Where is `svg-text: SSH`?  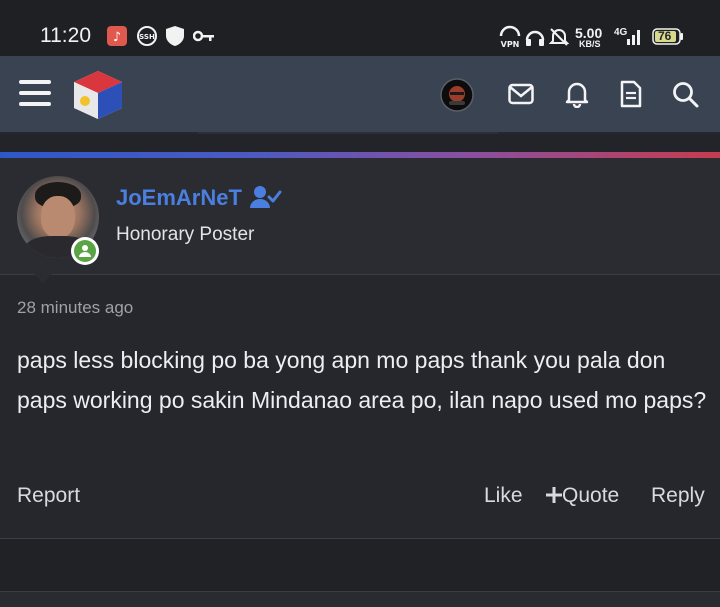 svg-text: SSH is located at coordinates (147, 37).